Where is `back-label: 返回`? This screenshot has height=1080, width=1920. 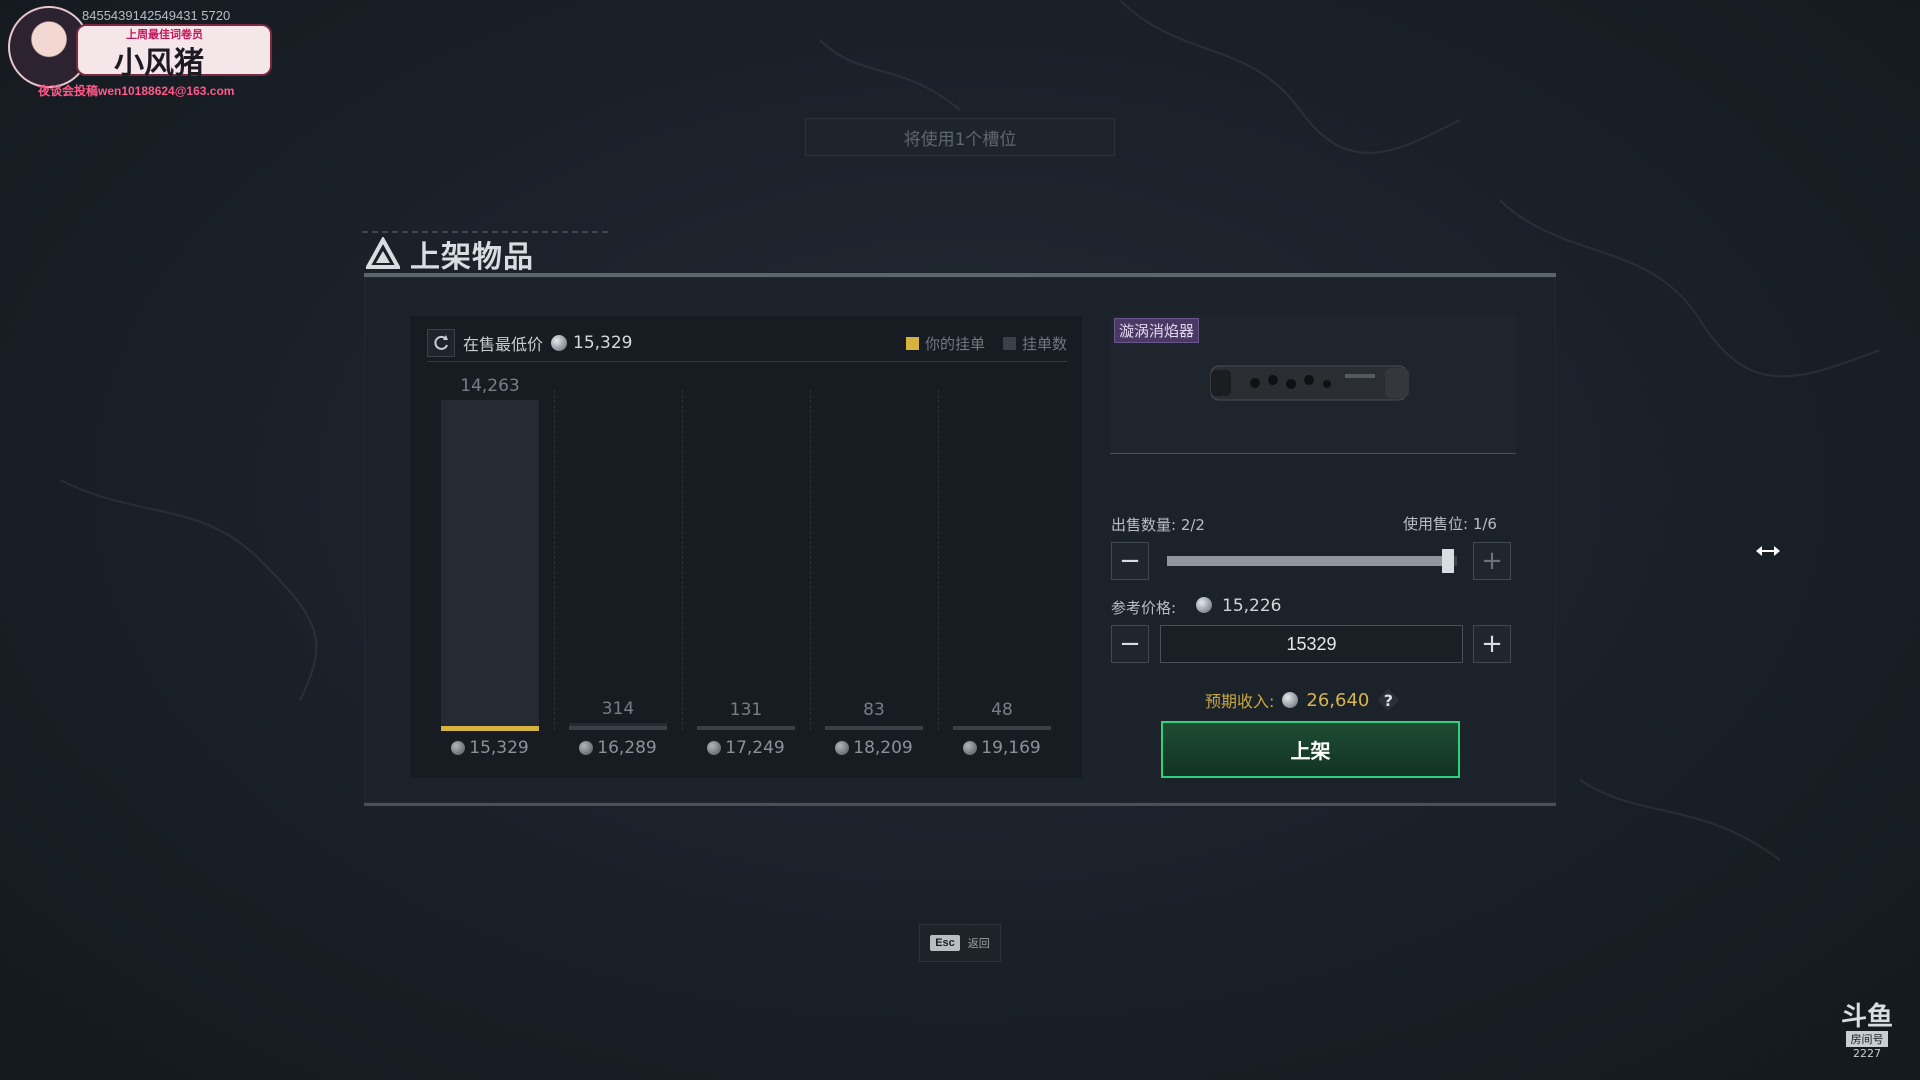
back-label: 返回 is located at coordinates (978, 943).